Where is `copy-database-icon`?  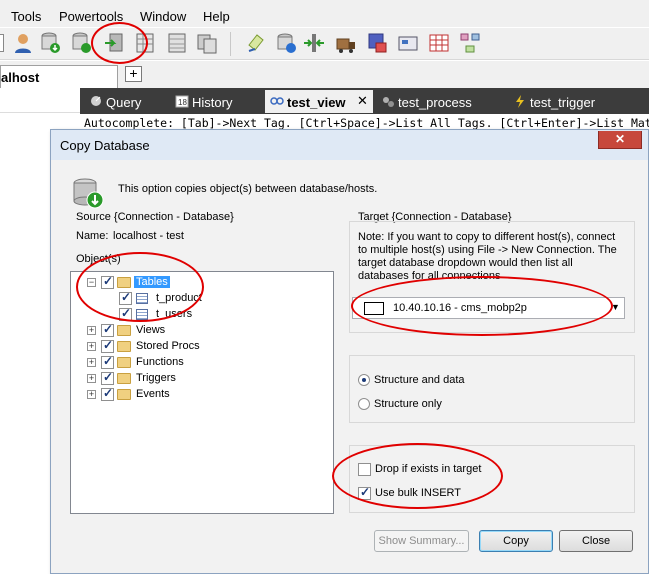 copy-database-icon is located at coordinates (115, 43).